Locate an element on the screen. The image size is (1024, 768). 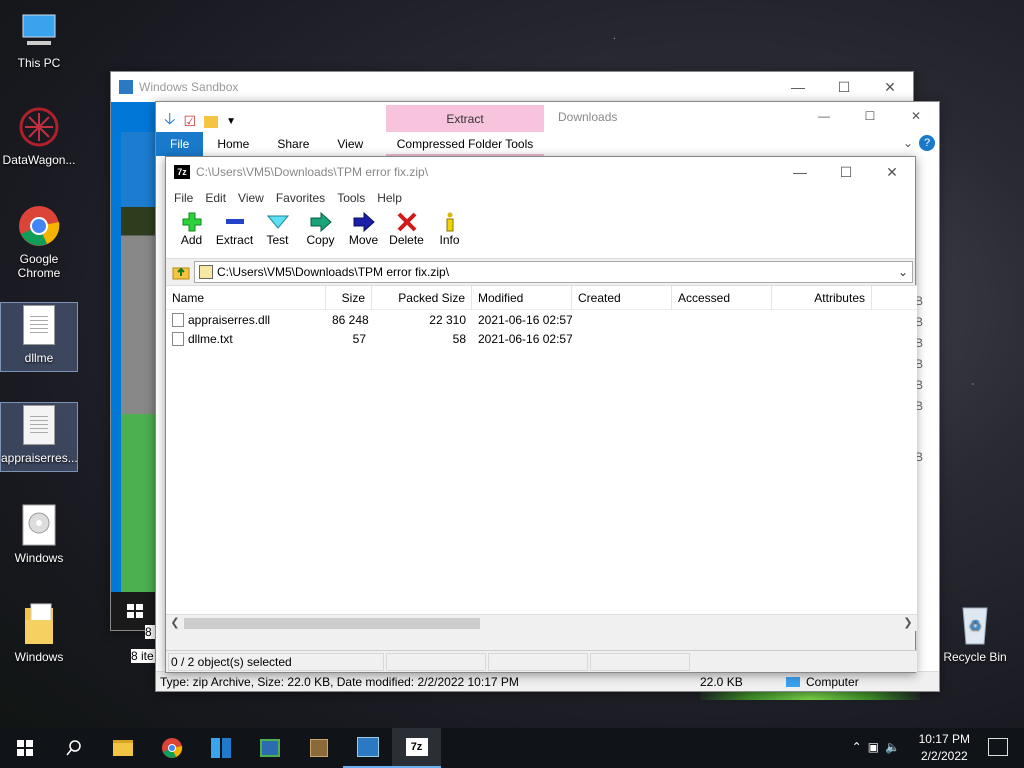
taskbar-chrome is located at coordinates (171, 748).